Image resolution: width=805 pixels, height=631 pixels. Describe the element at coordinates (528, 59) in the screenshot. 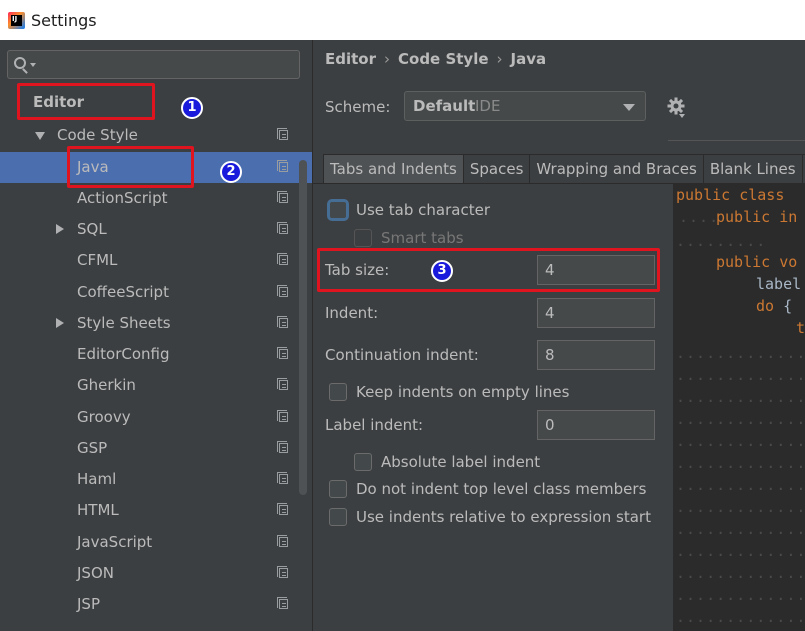

I see `breadcrumb-item: Java` at that location.